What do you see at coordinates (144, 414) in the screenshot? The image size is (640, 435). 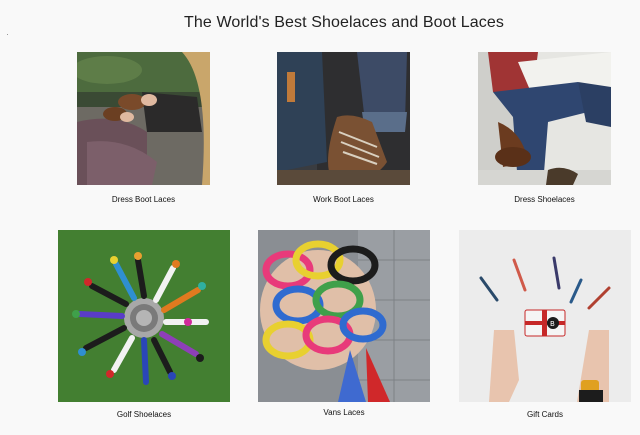 I see `category-label: Golf Shoelaces` at bounding box center [144, 414].